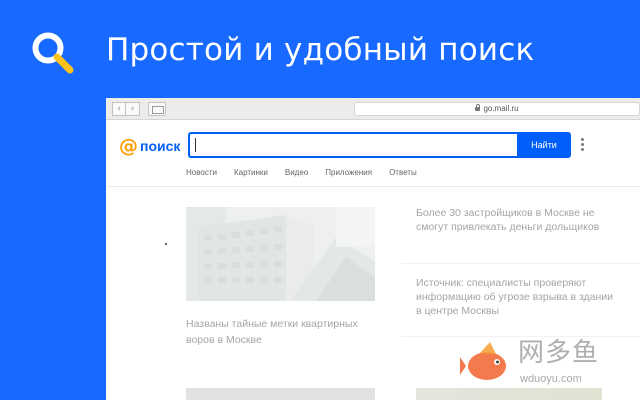  I want to click on watermark: 网多鱼 wduoyu.com, so click(547, 364).